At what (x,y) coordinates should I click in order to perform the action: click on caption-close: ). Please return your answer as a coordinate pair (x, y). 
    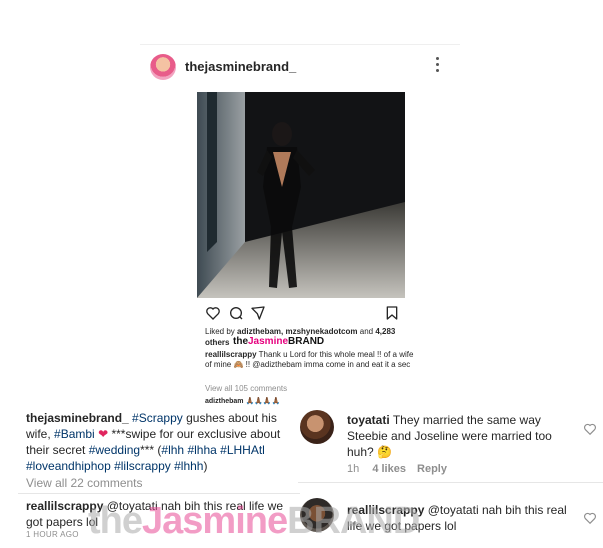
    Looking at the image, I should click on (205, 466).